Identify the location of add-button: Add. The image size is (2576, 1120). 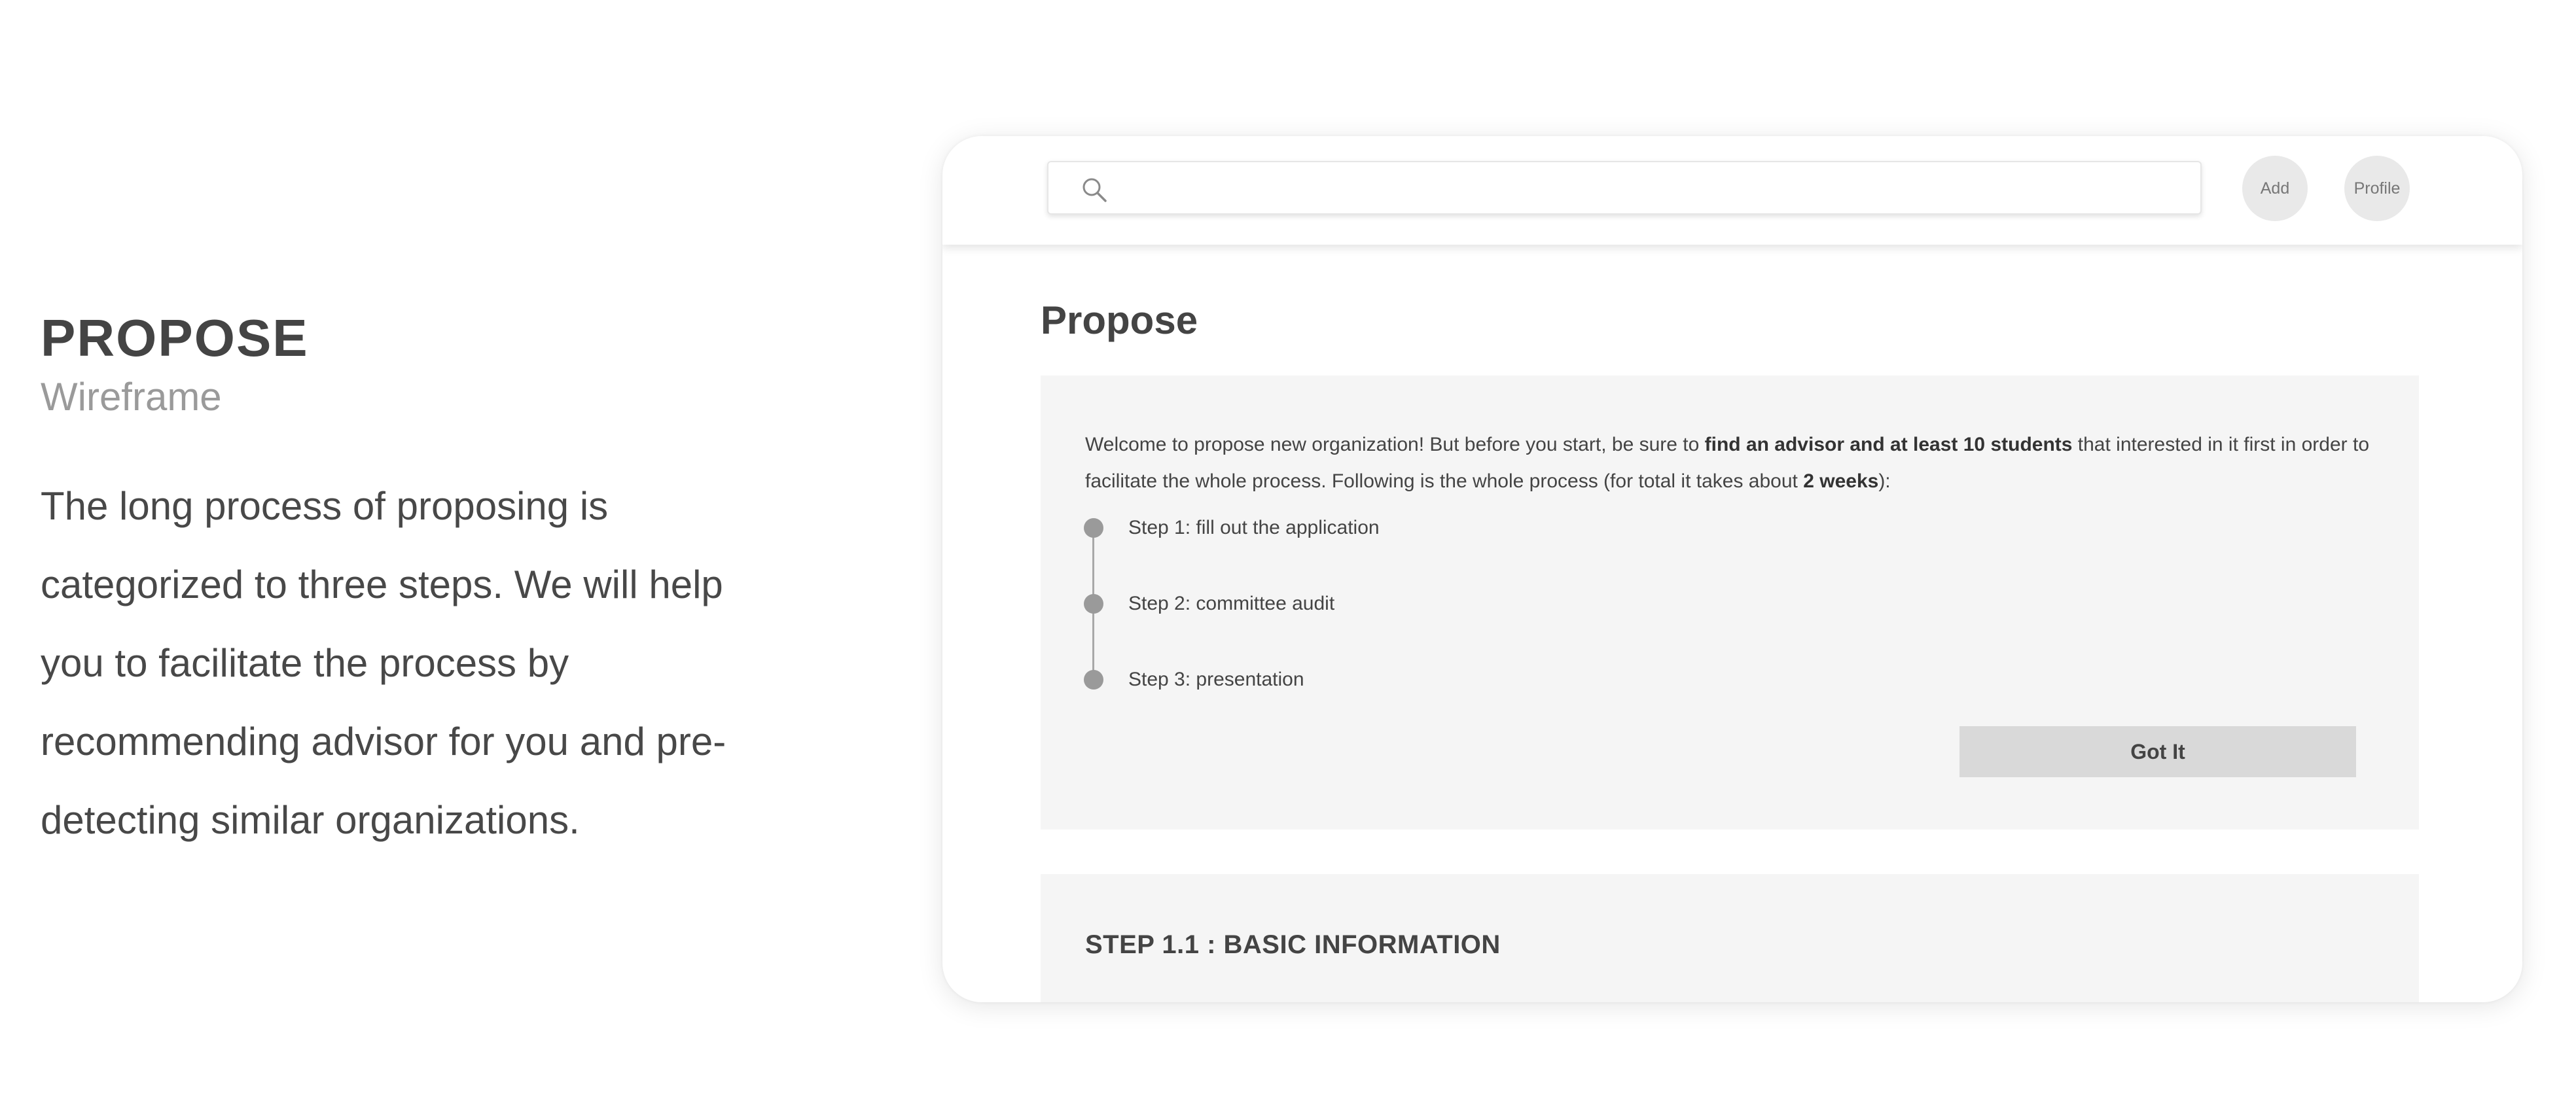
(2275, 188).